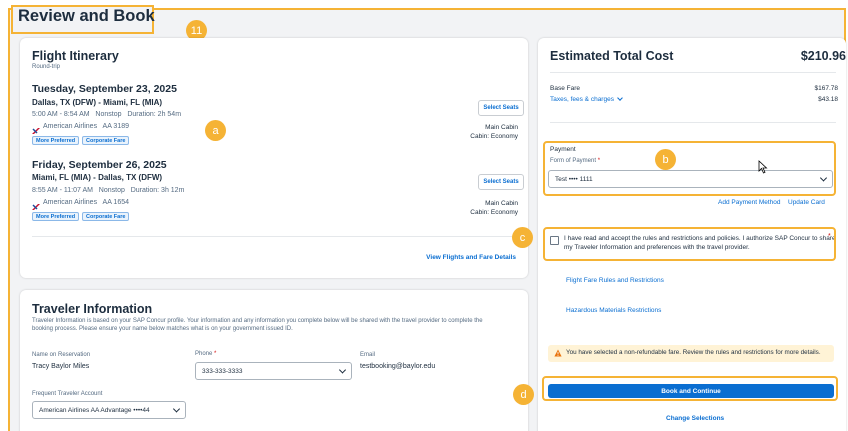 The image size is (848, 431). What do you see at coordinates (823, 56) in the screenshot?
I see `cost-total: $210.96` at bounding box center [823, 56].